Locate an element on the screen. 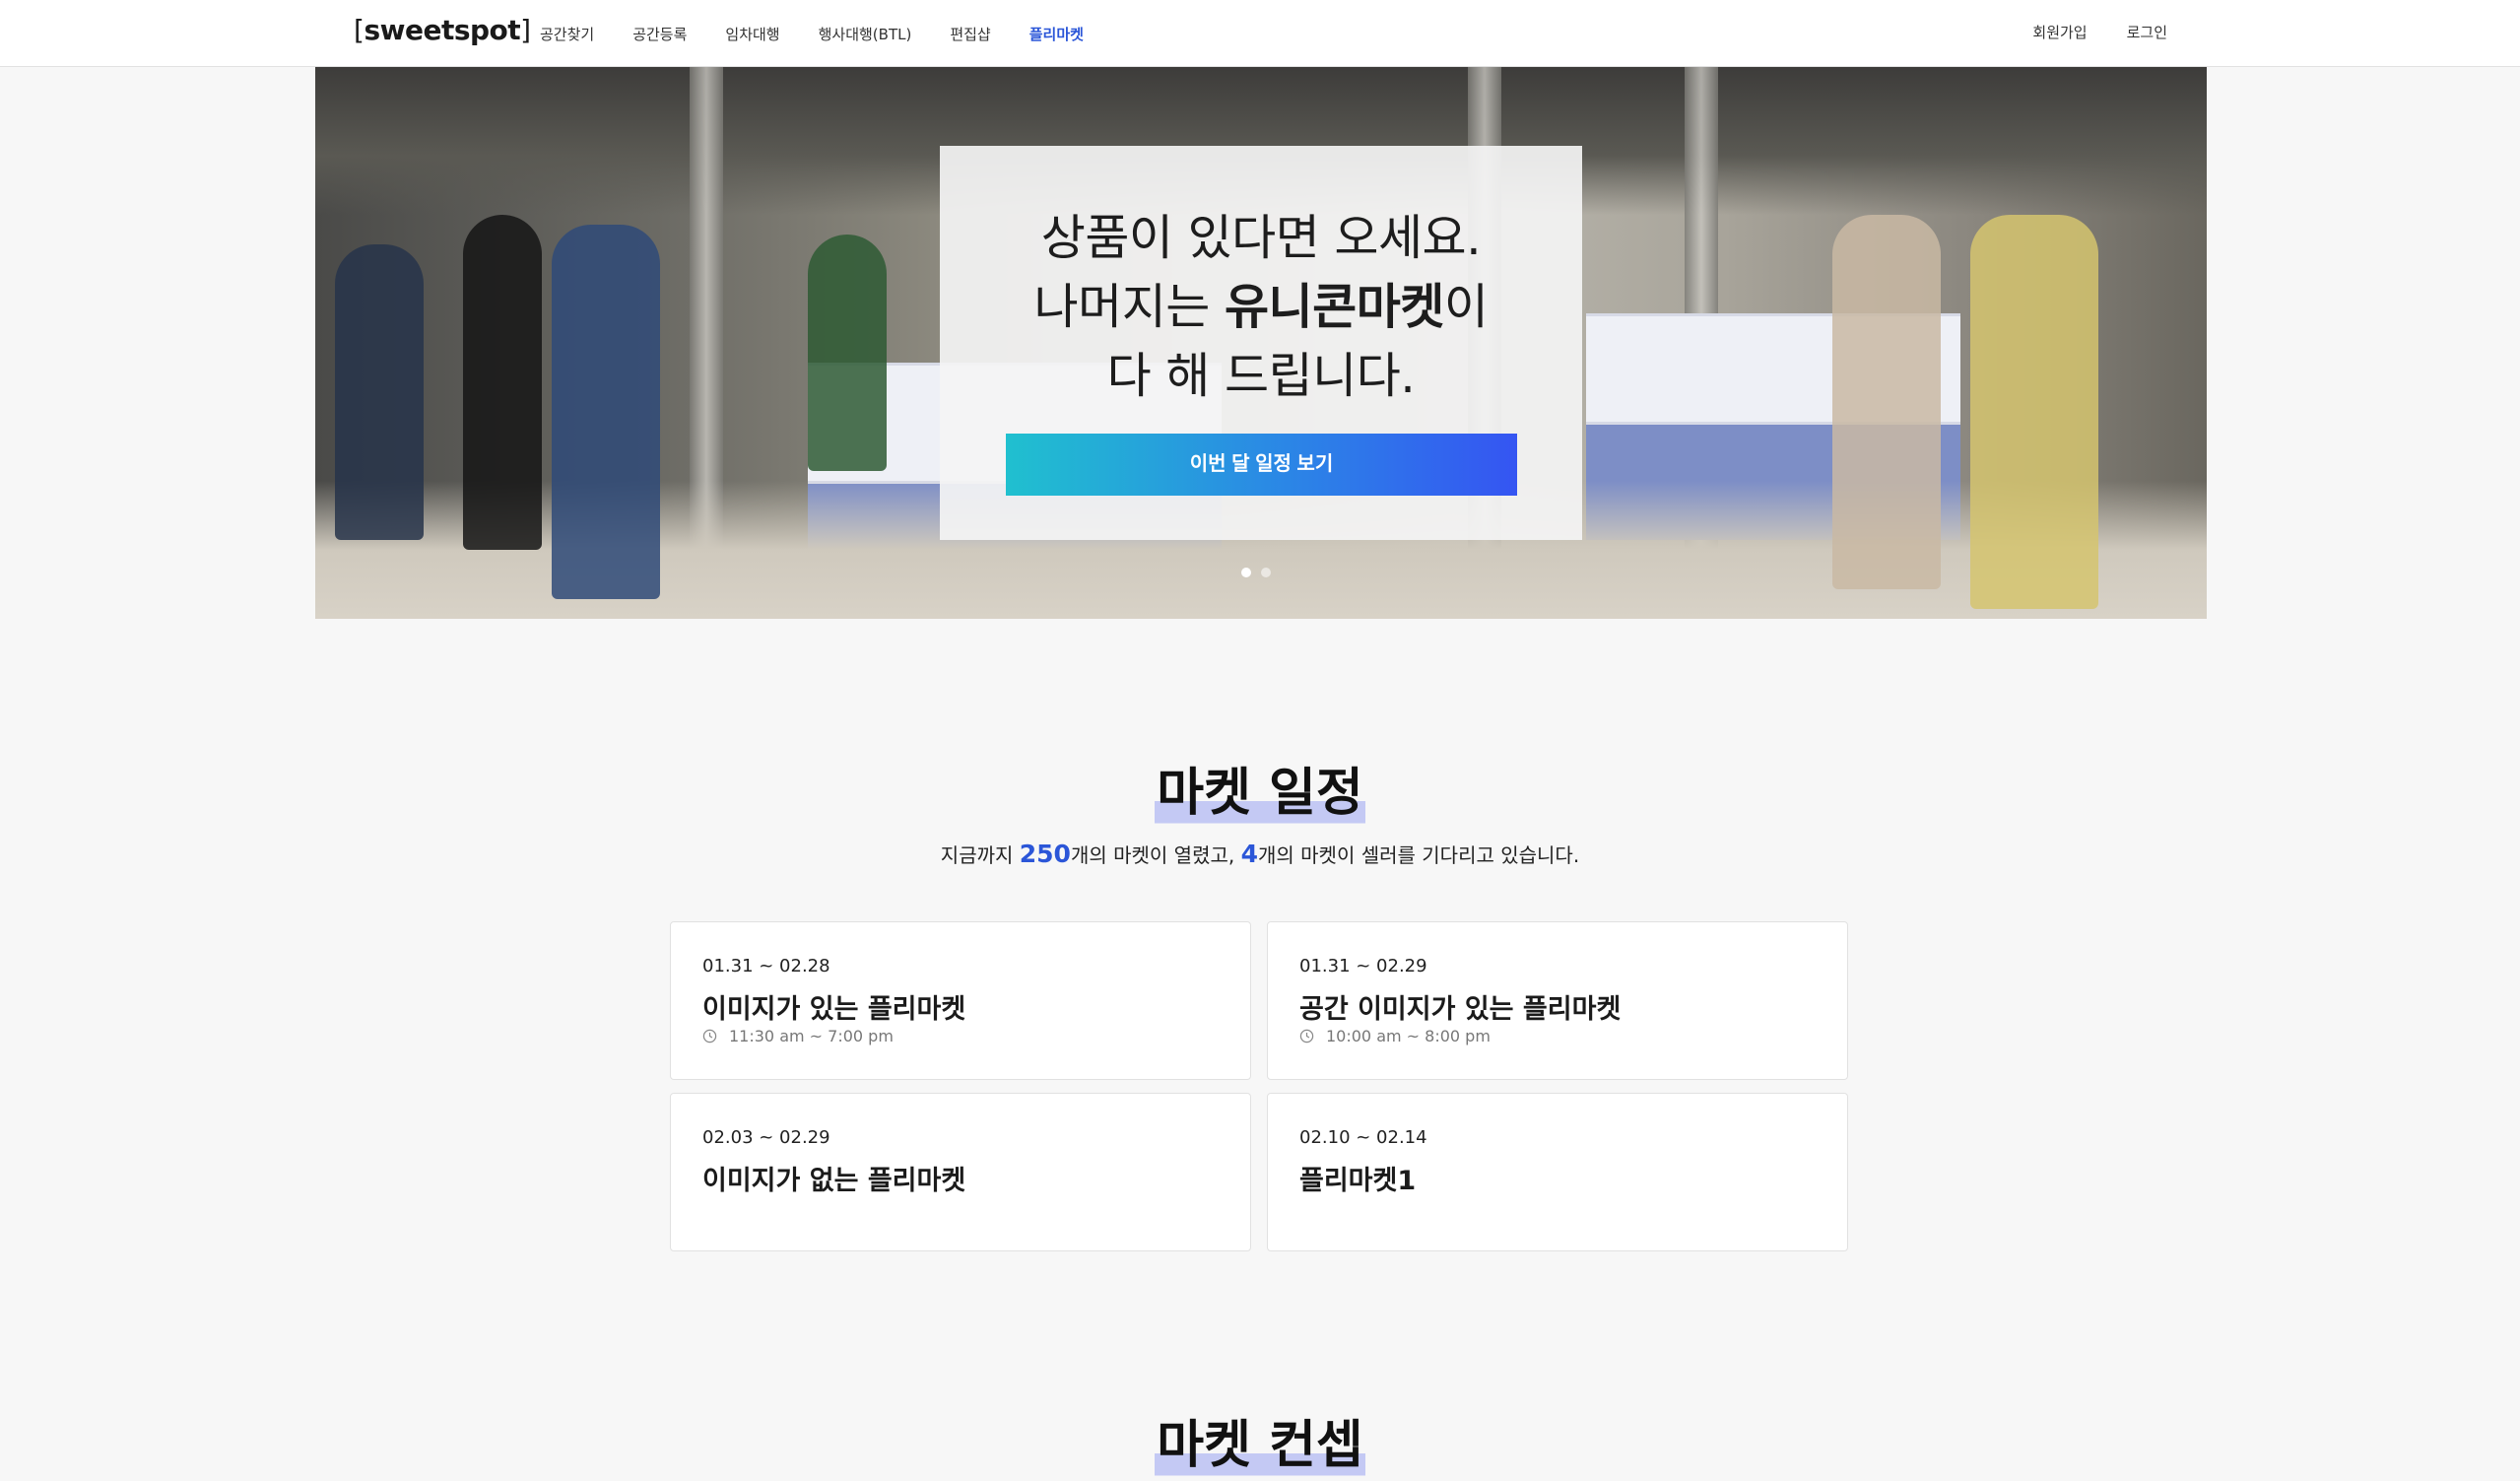 The height and width of the screenshot is (1481, 2520). carousel-indicators is located at coordinates (1261, 572).